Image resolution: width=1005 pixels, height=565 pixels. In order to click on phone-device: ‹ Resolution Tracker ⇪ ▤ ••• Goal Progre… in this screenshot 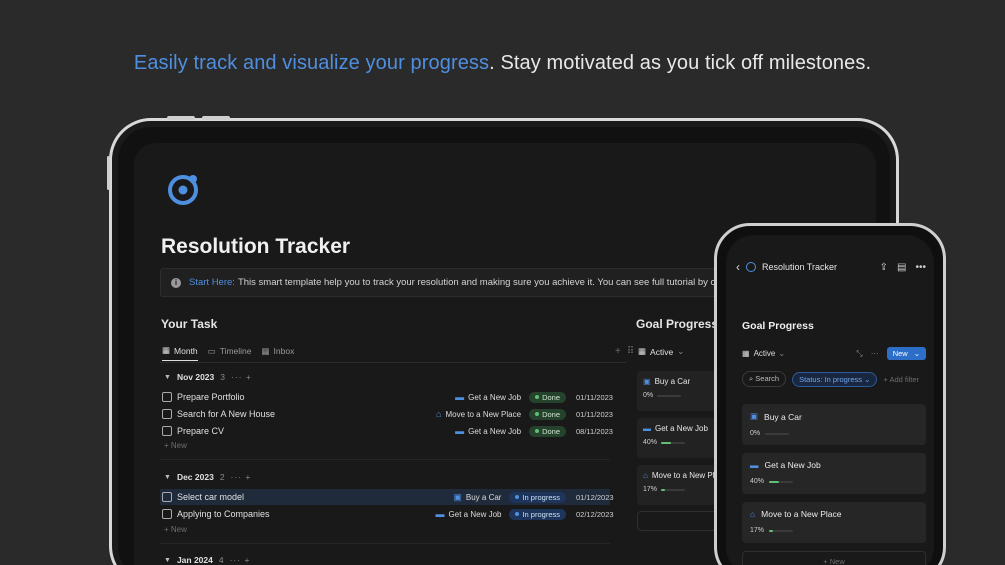, I will do `click(830, 394)`.